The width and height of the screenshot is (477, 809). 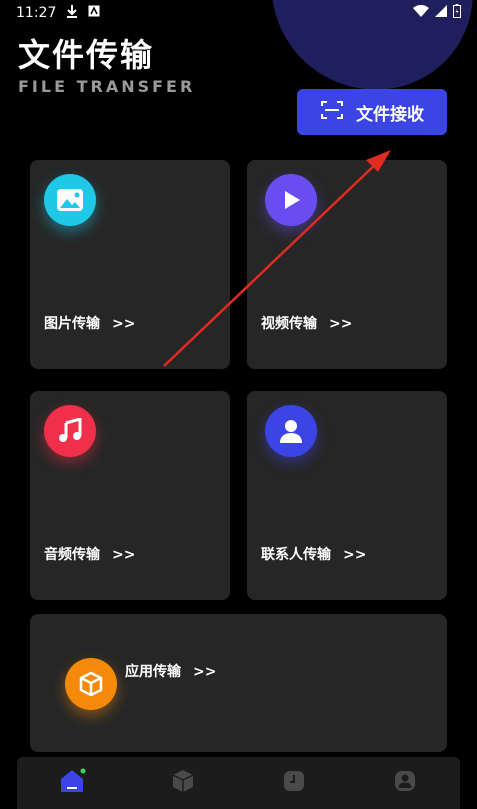 What do you see at coordinates (291, 431) in the screenshot?
I see `contact-icon` at bounding box center [291, 431].